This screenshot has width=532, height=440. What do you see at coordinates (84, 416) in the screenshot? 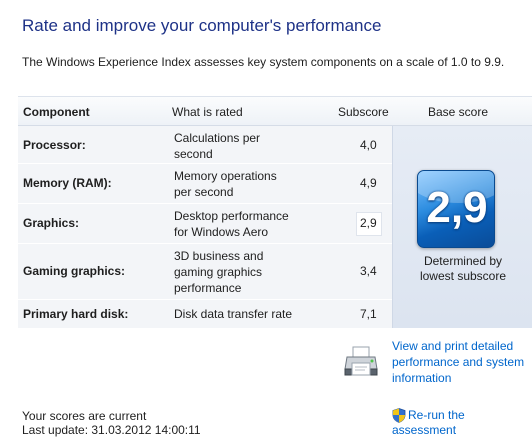
I see `scores-current-text: Your scores are current` at bounding box center [84, 416].